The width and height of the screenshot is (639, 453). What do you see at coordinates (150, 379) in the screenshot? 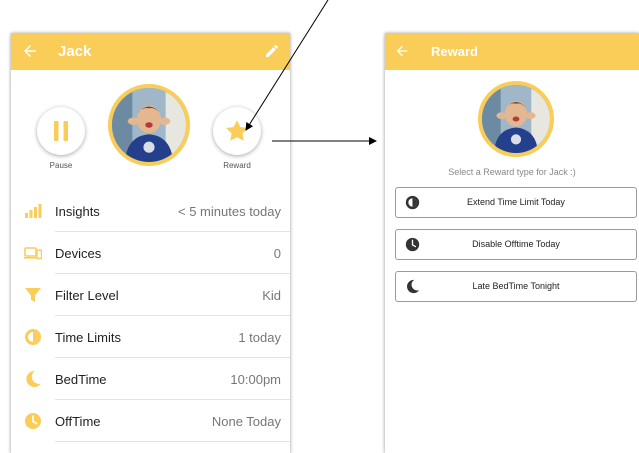
I see `row-bedtime: BedTime 10:00pm` at bounding box center [150, 379].